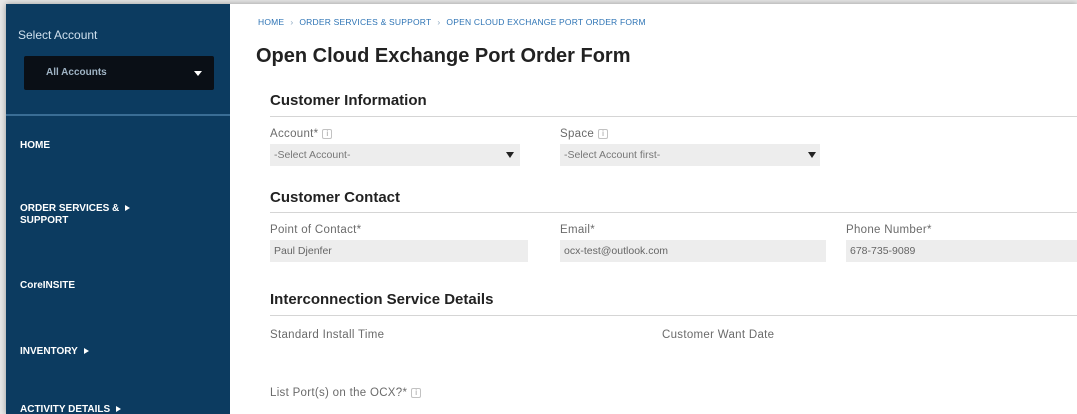  I want to click on space-field-label: Space i, so click(584, 134).